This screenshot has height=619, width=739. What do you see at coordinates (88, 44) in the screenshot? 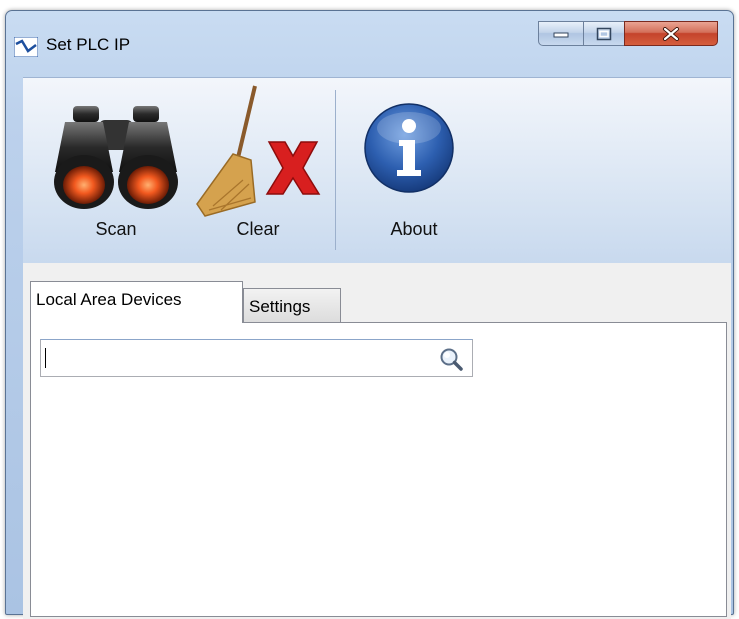
I see `window-title: Set PLC IP` at bounding box center [88, 44].